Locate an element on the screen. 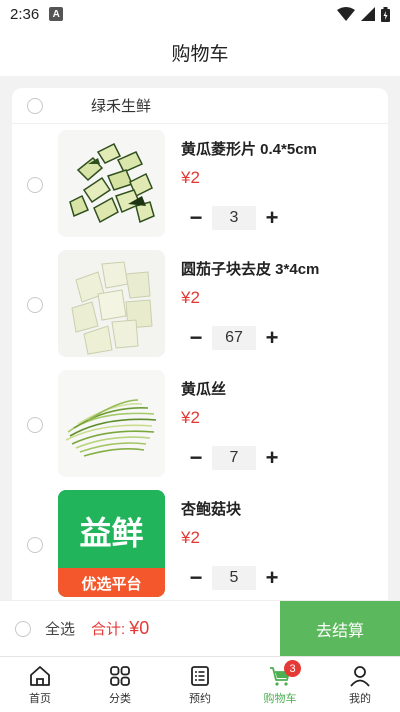  quantity-value: 5 is located at coordinates (234, 578).